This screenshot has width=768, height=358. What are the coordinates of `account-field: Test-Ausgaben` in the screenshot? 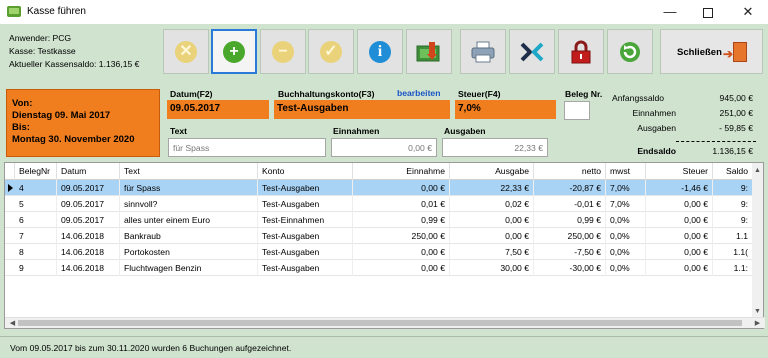 It's located at (362, 109).